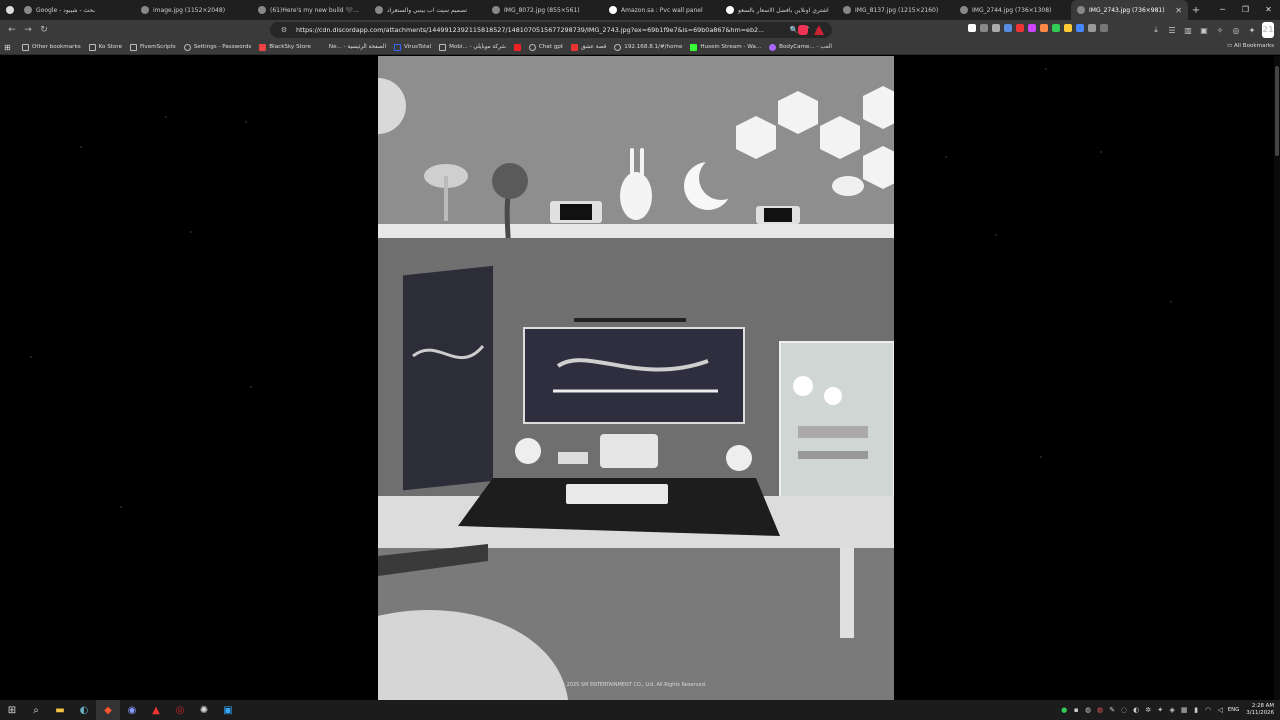 This screenshot has height=720, width=1280. I want to click on all-bookmarks-button: ▭ All Bookmarks, so click(1250, 46).